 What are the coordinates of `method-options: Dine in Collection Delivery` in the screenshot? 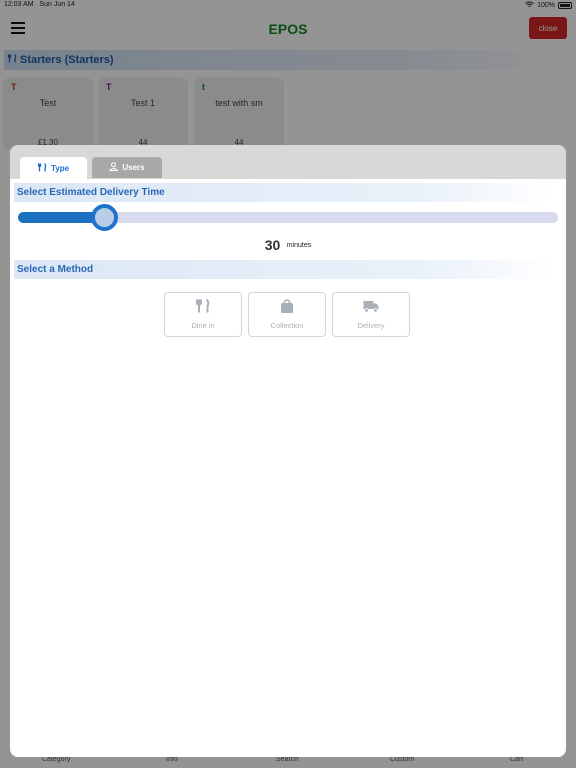 It's located at (287, 314).